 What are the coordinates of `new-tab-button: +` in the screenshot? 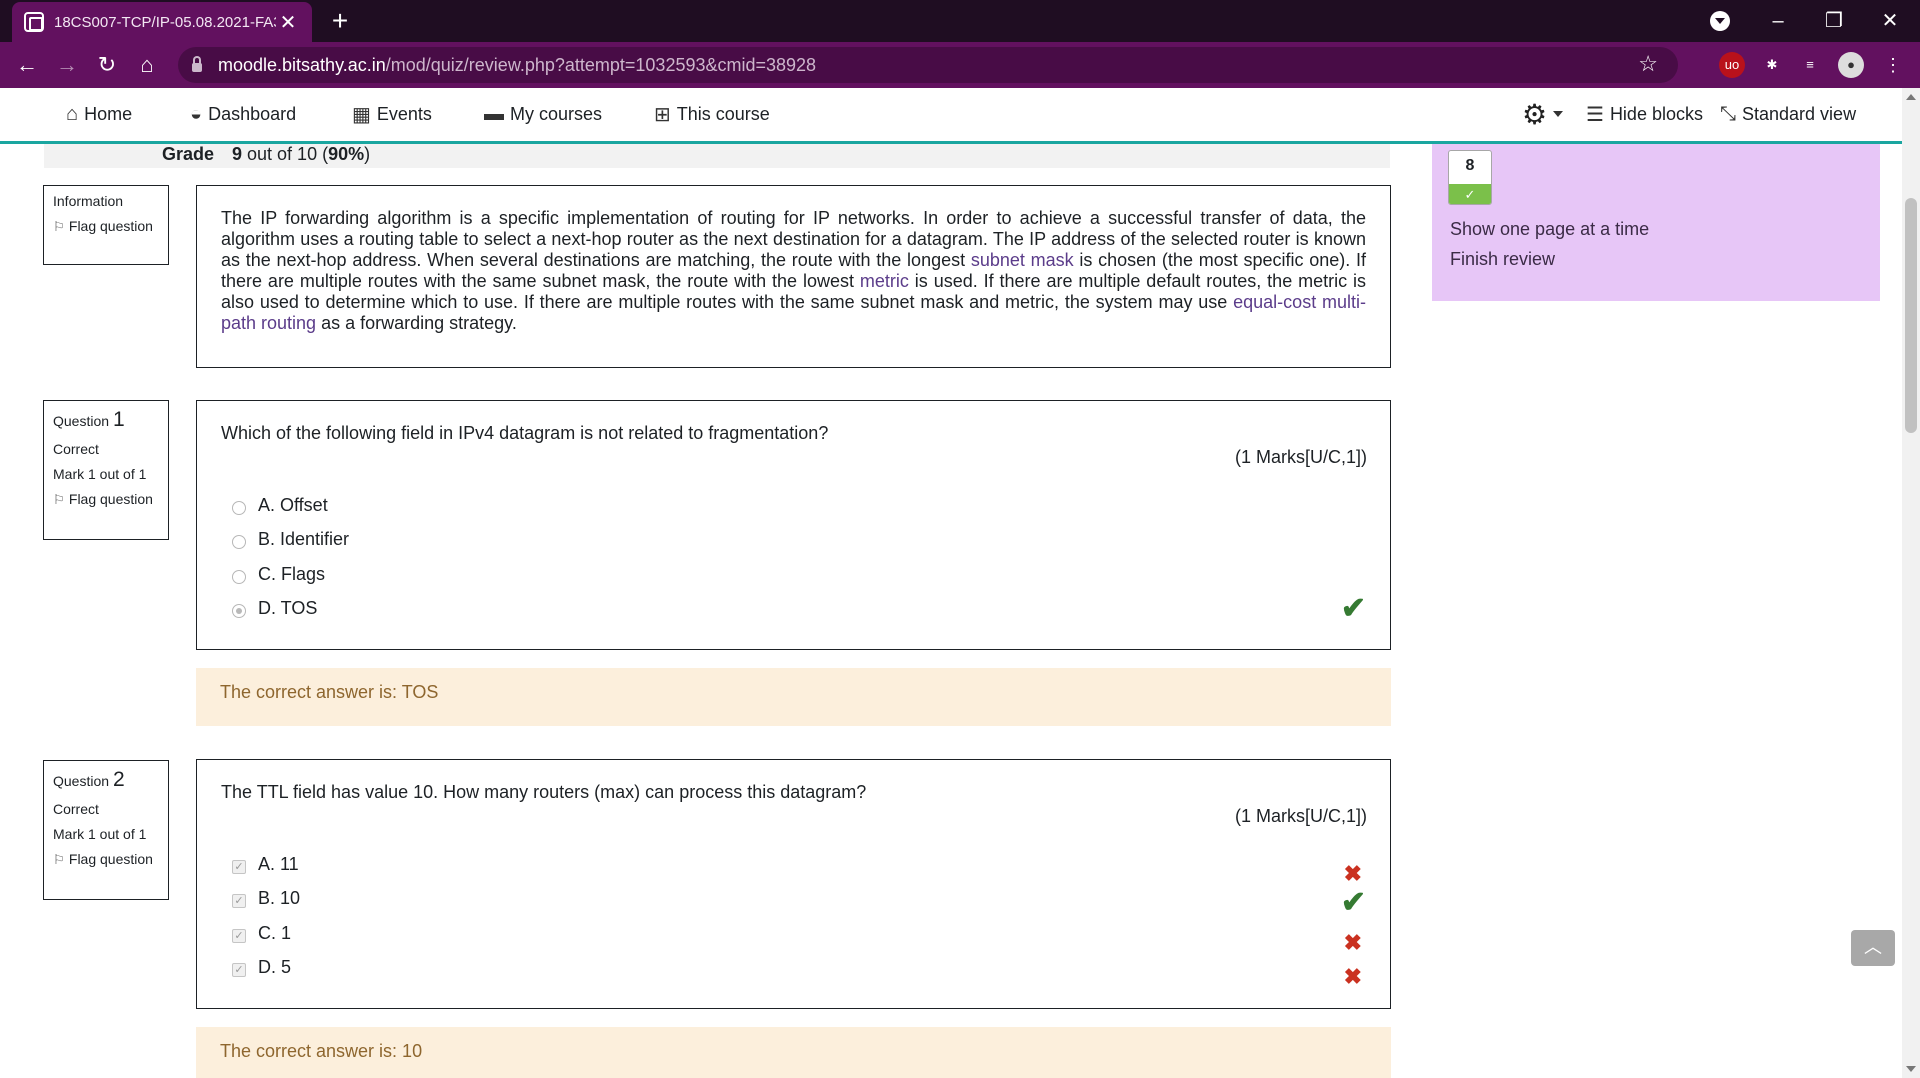 It's located at (340, 21).